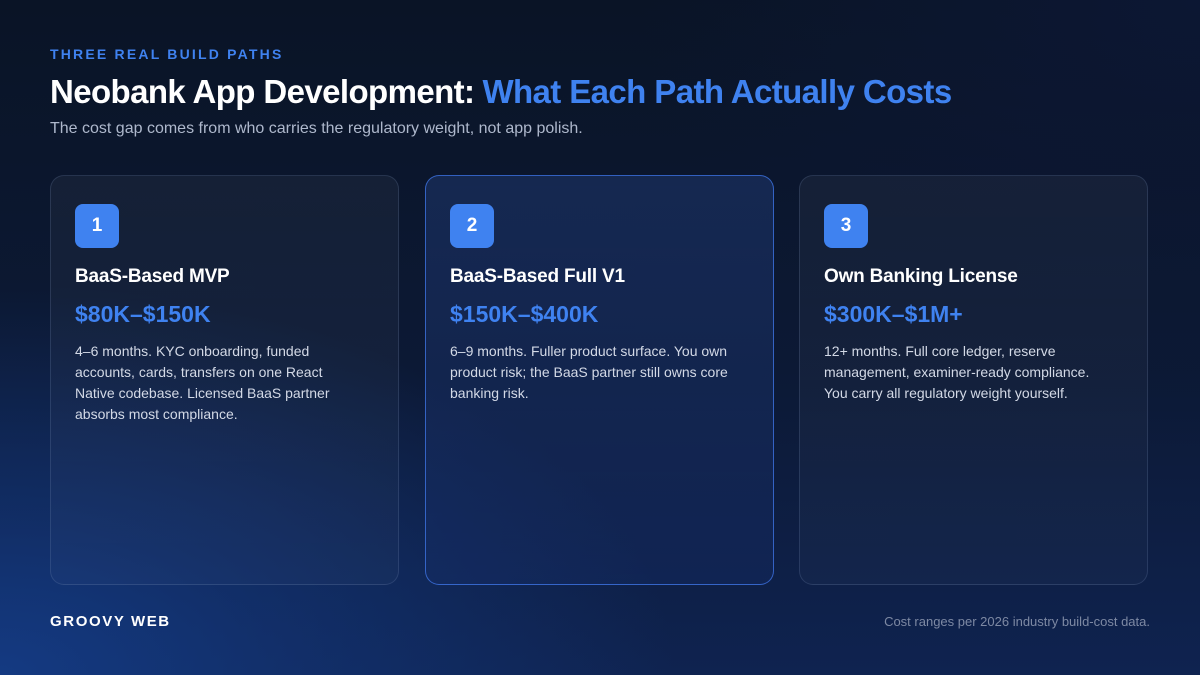  I want to click on card-number-badge: 2, so click(472, 226).